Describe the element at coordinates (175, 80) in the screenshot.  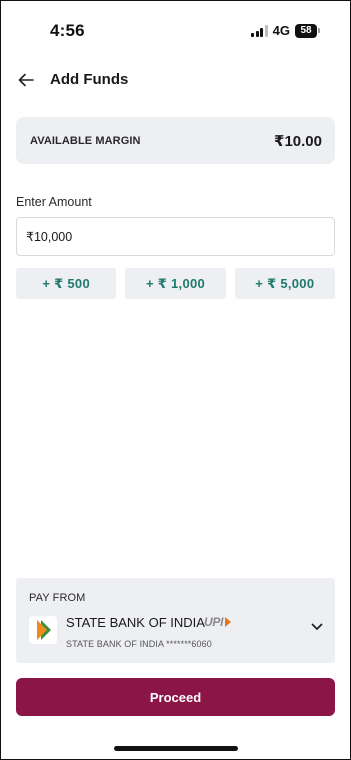
I see `header: Add Funds` at that location.